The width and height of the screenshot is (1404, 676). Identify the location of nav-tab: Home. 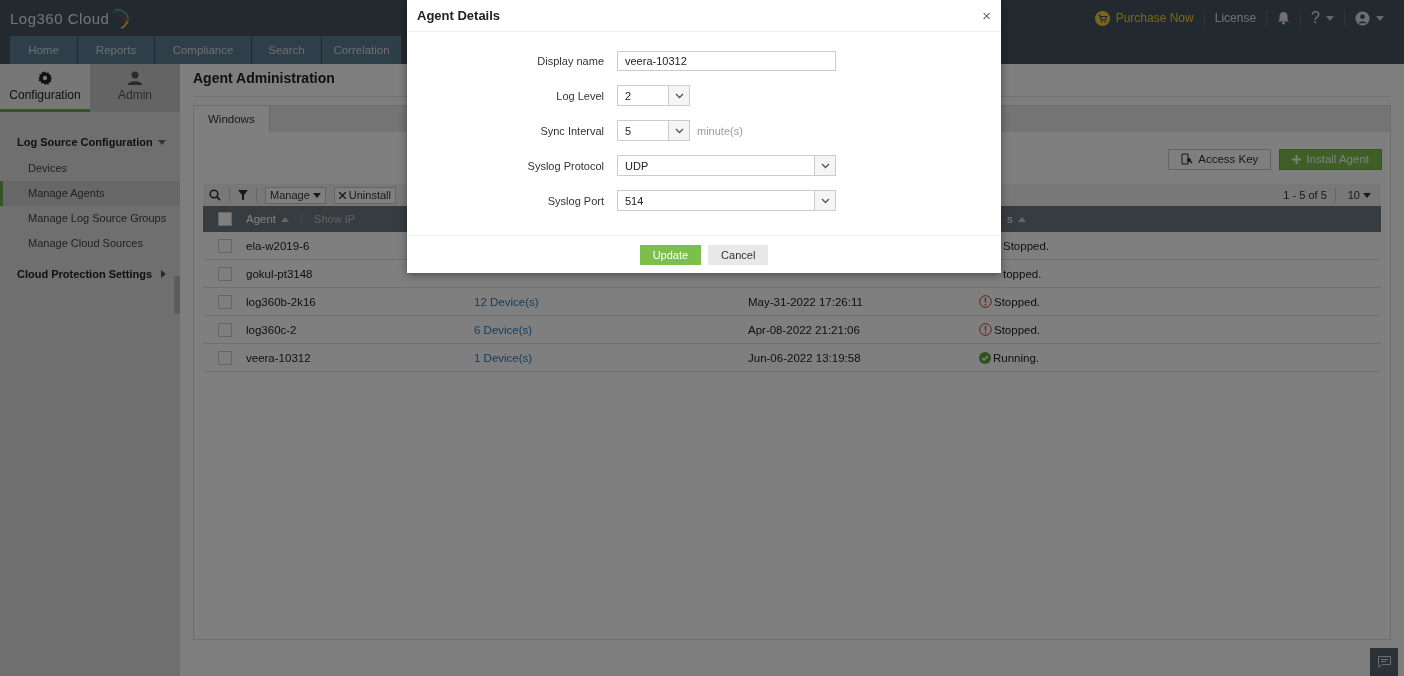
(44, 50).